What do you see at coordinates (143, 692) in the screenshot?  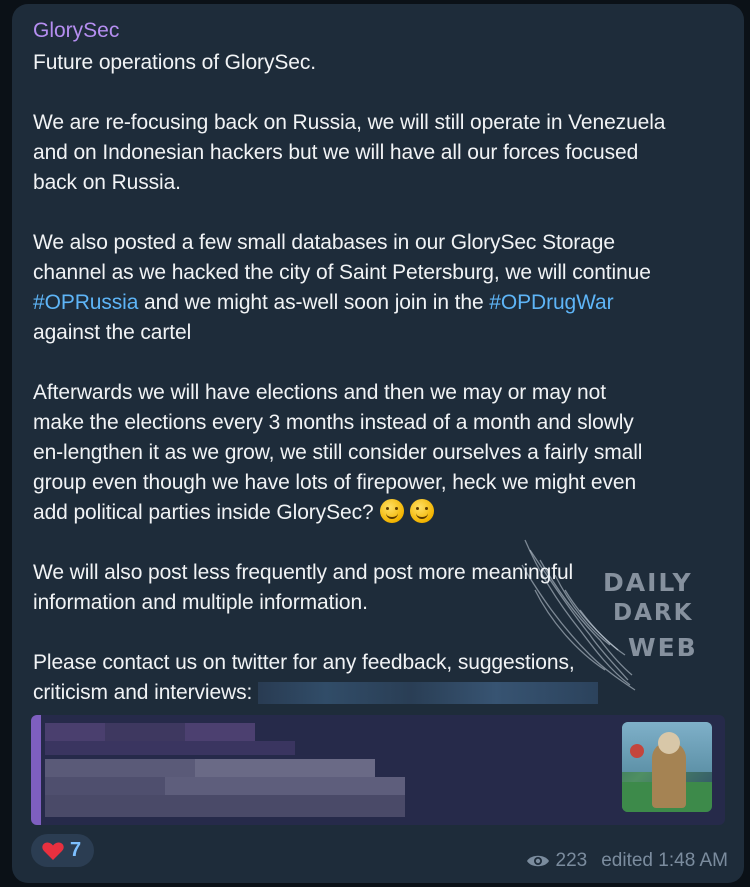 I see `message-text: criticism and interviews:` at bounding box center [143, 692].